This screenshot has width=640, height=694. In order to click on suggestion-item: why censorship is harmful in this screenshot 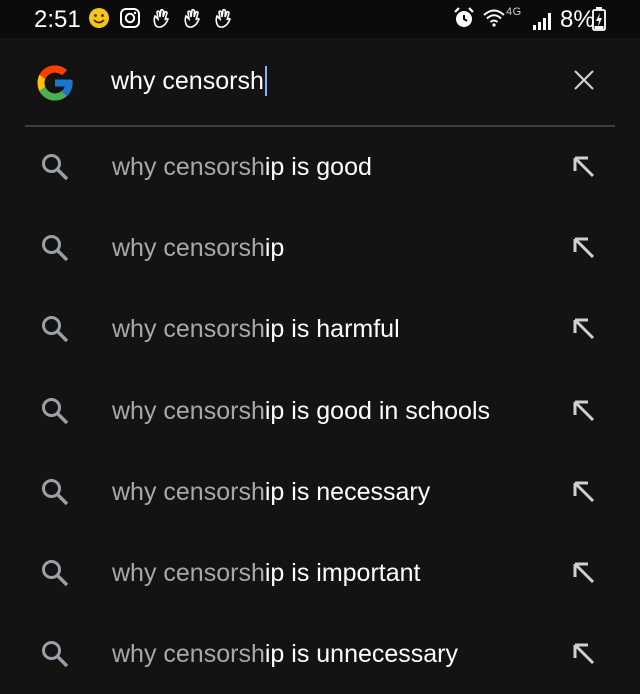, I will do `click(320, 329)`.